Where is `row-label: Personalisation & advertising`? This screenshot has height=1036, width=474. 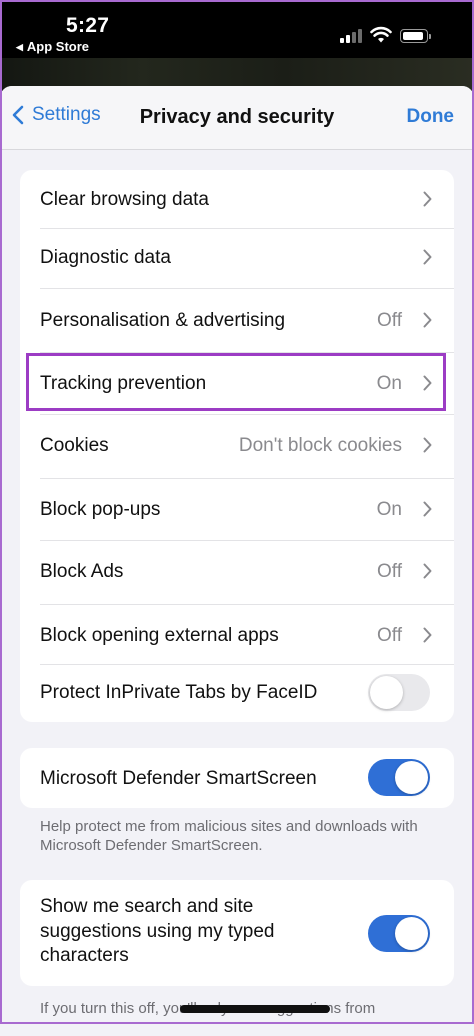 row-label: Personalisation & advertising is located at coordinates (163, 320).